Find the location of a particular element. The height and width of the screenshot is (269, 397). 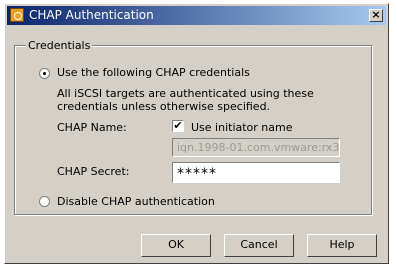

app-icon is located at coordinates (17, 15).